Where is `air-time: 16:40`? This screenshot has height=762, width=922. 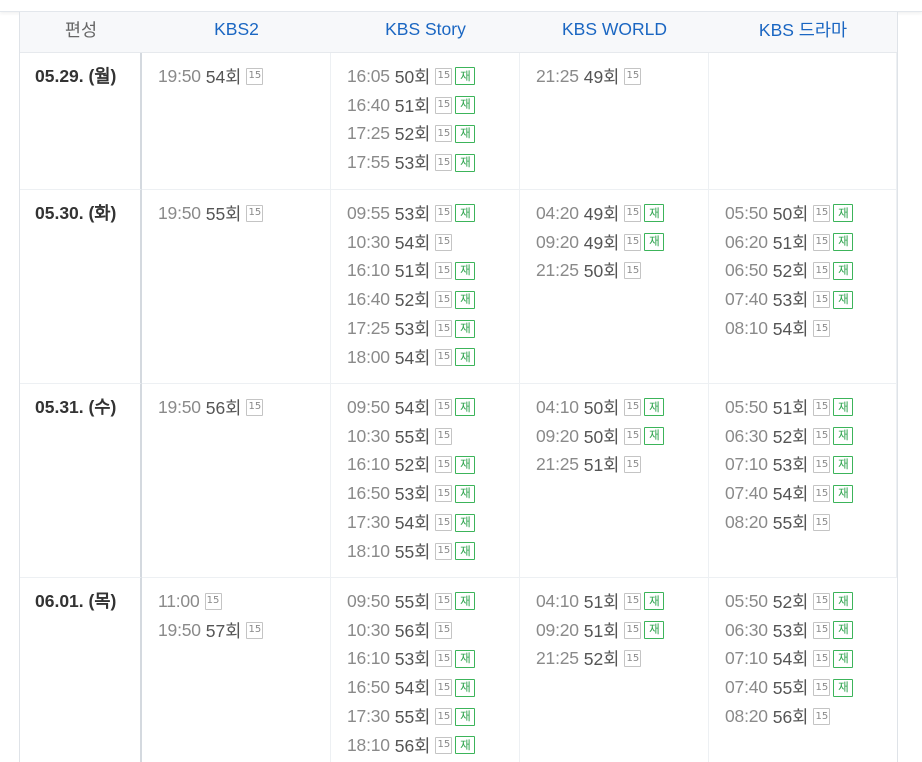
air-time: 16:40 is located at coordinates (368, 104).